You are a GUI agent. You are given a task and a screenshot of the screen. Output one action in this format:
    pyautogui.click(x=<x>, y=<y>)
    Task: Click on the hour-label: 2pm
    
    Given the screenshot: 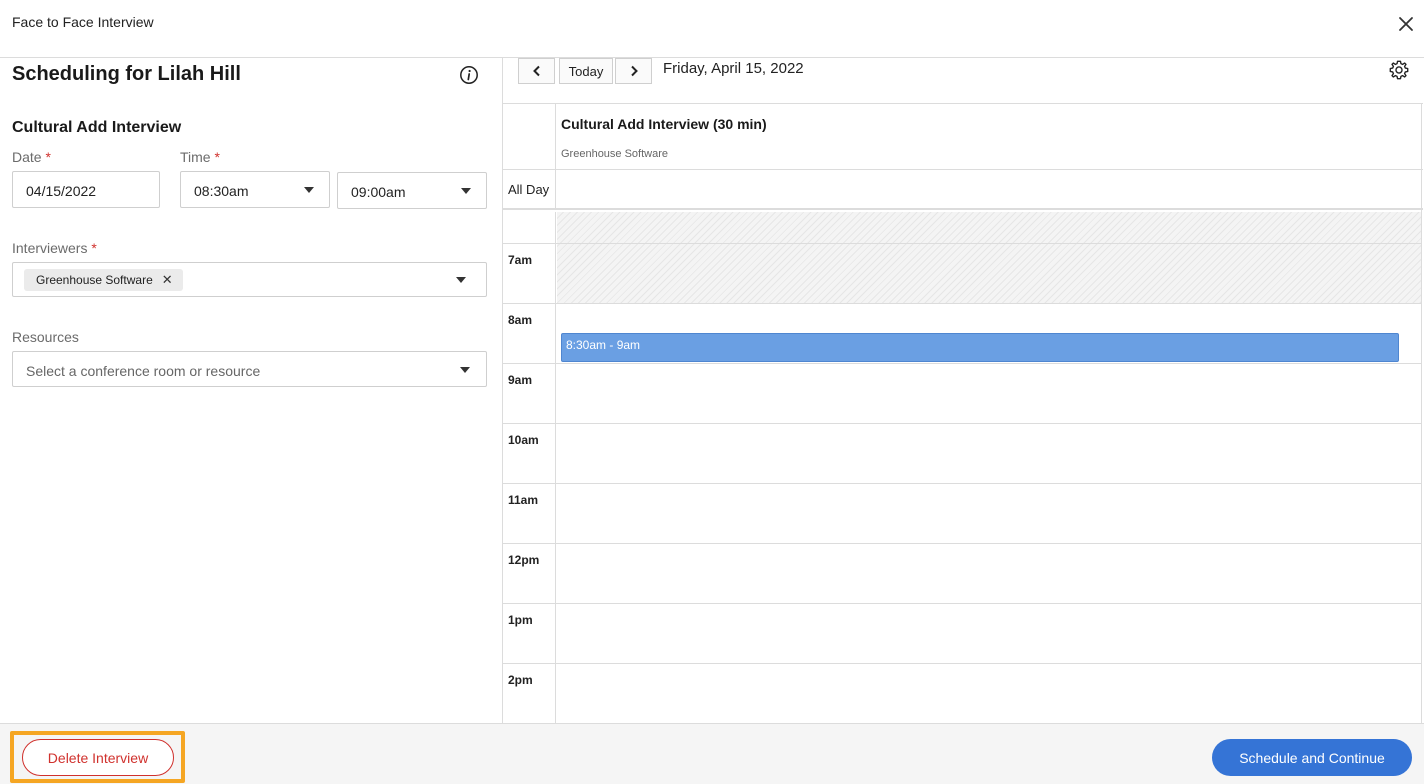 What is the action you would take?
    pyautogui.click(x=520, y=680)
    